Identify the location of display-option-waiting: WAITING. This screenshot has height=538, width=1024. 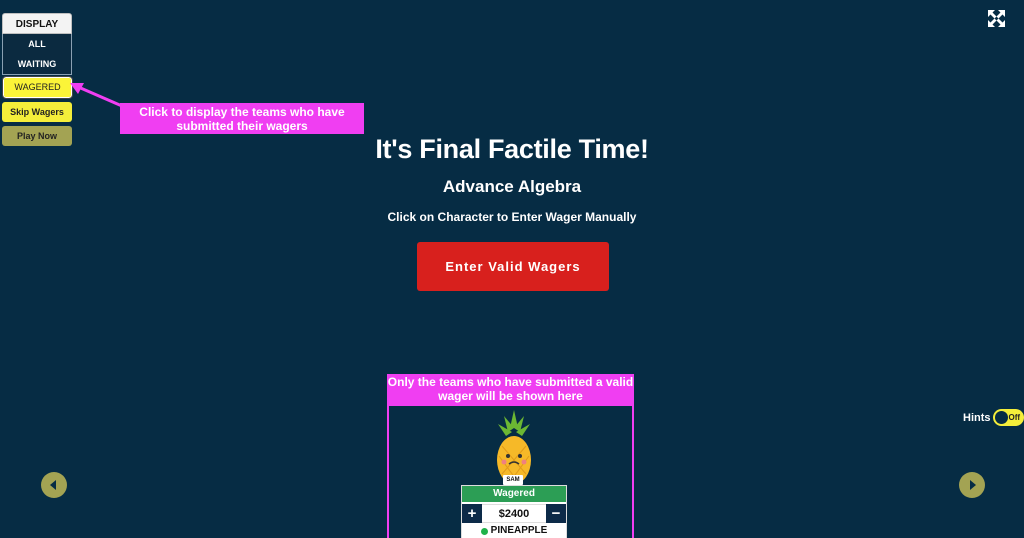
(37, 64).